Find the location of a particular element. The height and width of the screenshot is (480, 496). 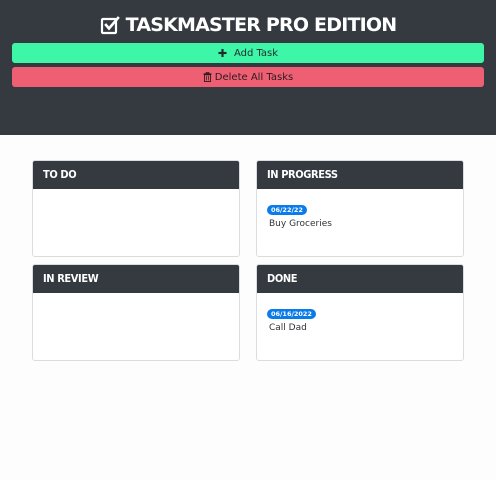

add-task-button: Add Task is located at coordinates (248, 53).